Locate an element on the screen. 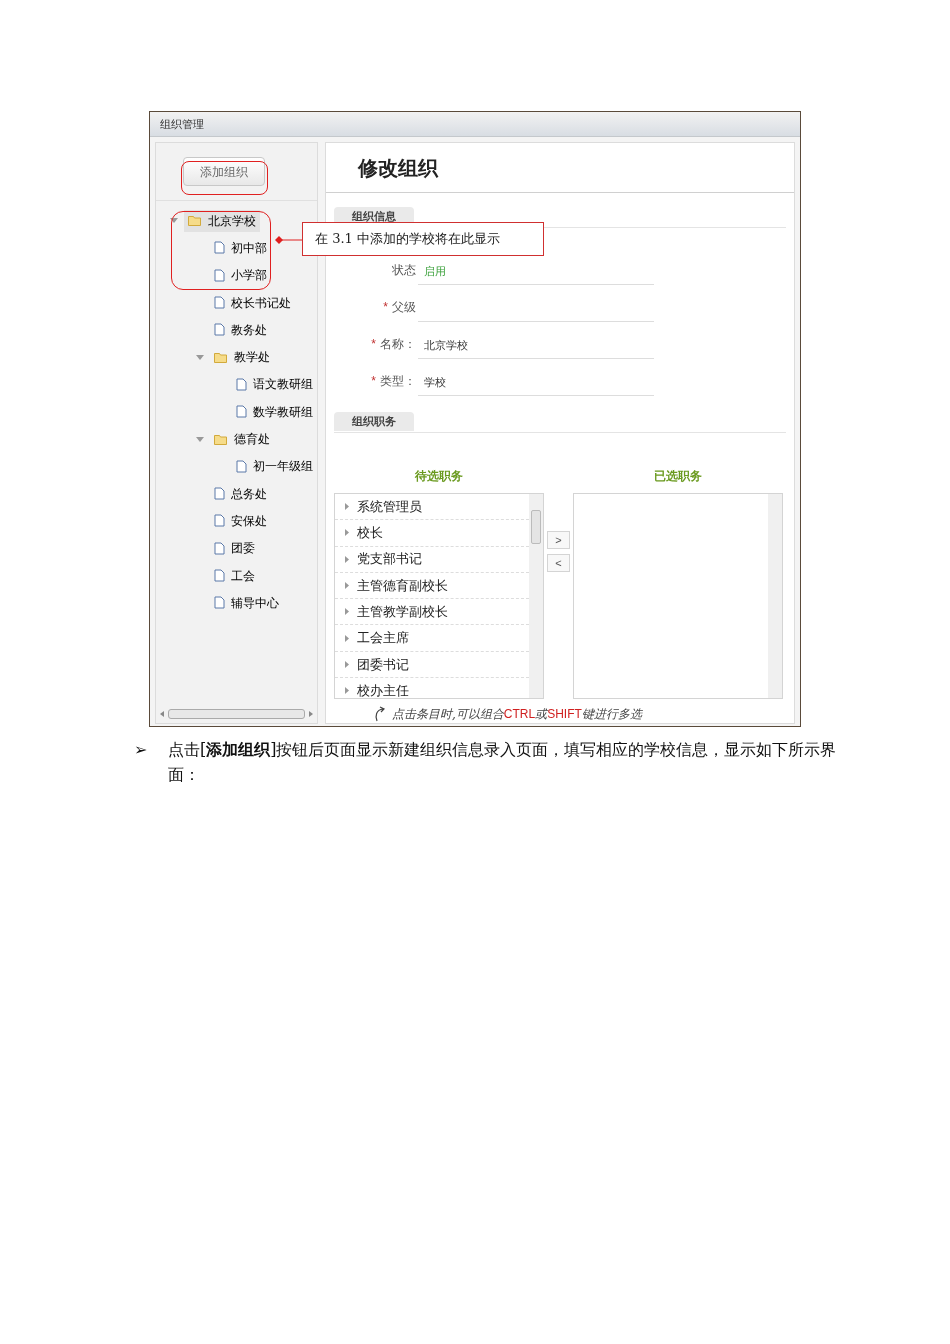 This screenshot has width=950, height=1344. tree-item: 德育处 is located at coordinates (242, 439).